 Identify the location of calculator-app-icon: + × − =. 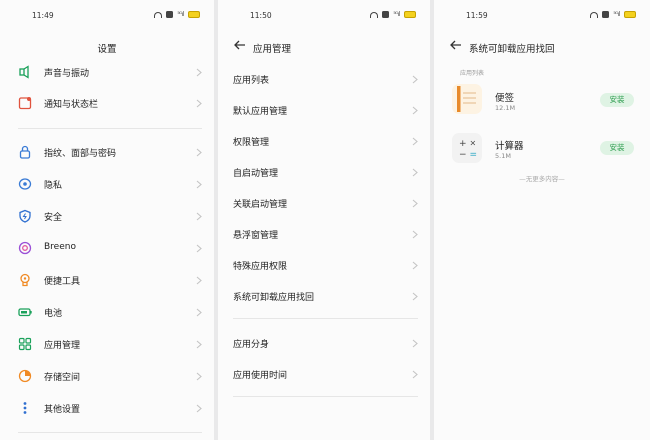
(467, 148).